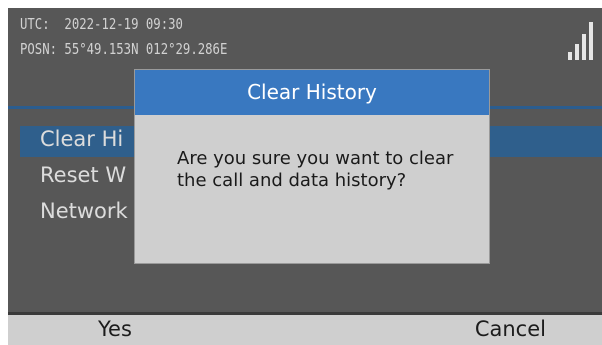 The height and width of the screenshot is (345, 602). What do you see at coordinates (81, 139) in the screenshot?
I see `menu-item-clear-history: Clear Hi` at bounding box center [81, 139].